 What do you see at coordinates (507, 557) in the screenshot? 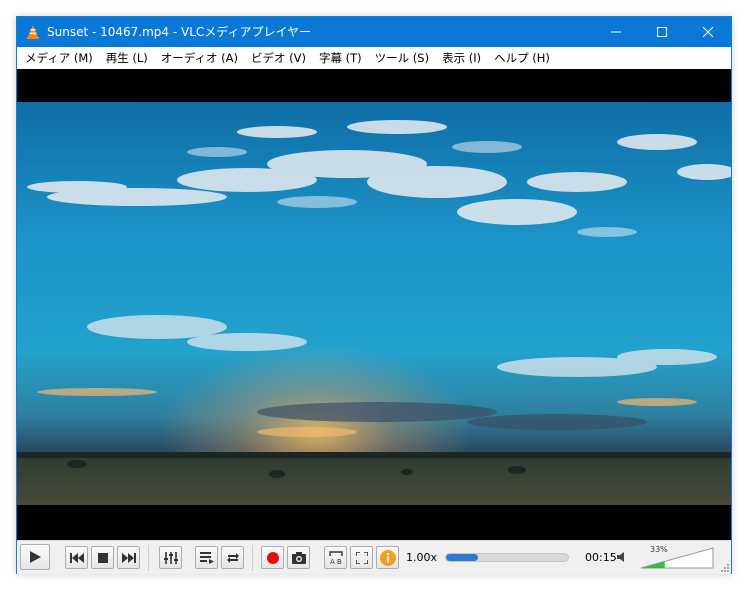
I see `seek-slider` at bounding box center [507, 557].